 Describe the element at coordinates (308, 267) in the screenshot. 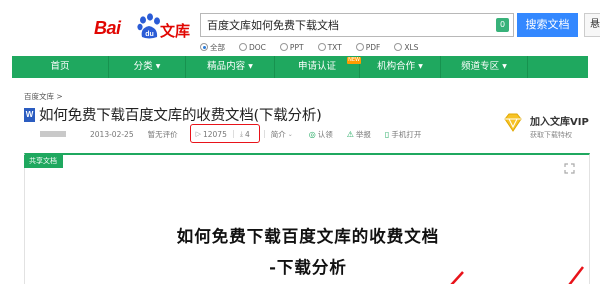

I see `document-subheading: -下载分析` at that location.